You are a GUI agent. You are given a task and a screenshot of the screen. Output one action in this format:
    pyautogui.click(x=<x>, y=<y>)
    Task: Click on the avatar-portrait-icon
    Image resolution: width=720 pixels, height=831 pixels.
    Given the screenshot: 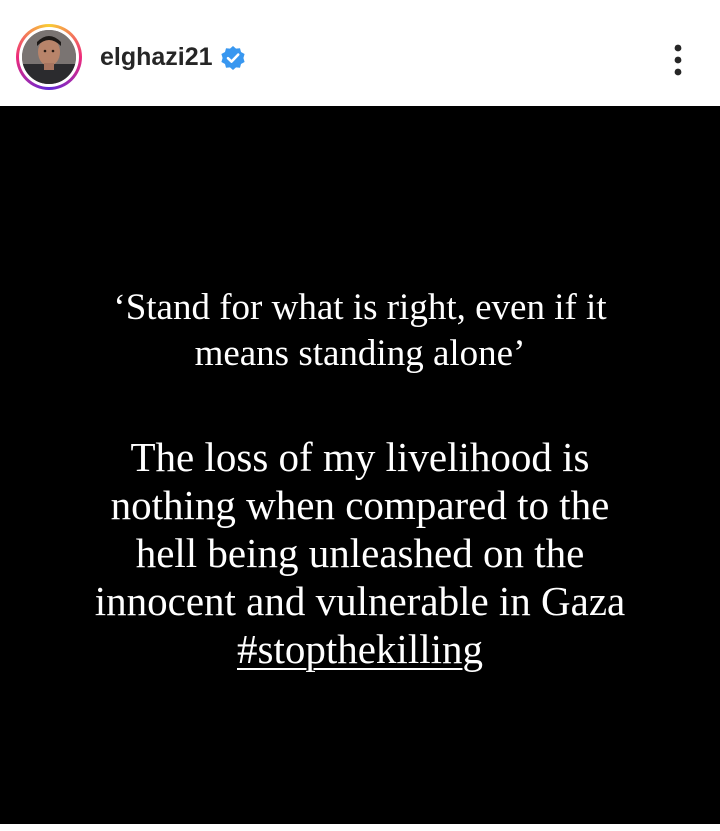 What is the action you would take?
    pyautogui.click(x=49, y=57)
    